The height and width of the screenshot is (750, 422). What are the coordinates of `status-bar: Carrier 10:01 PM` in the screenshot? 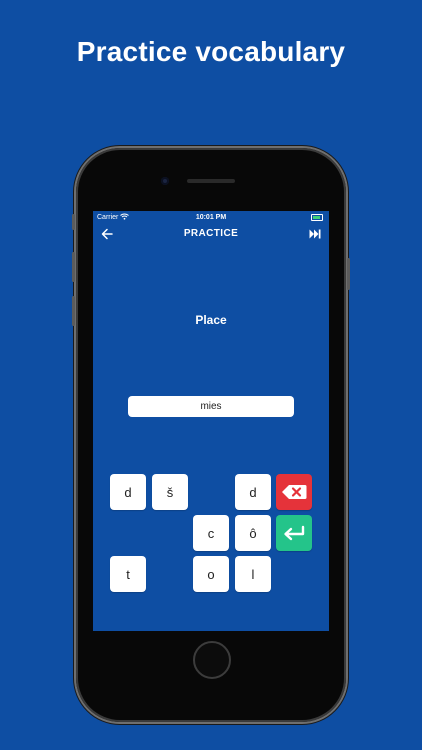 It's located at (211, 217).